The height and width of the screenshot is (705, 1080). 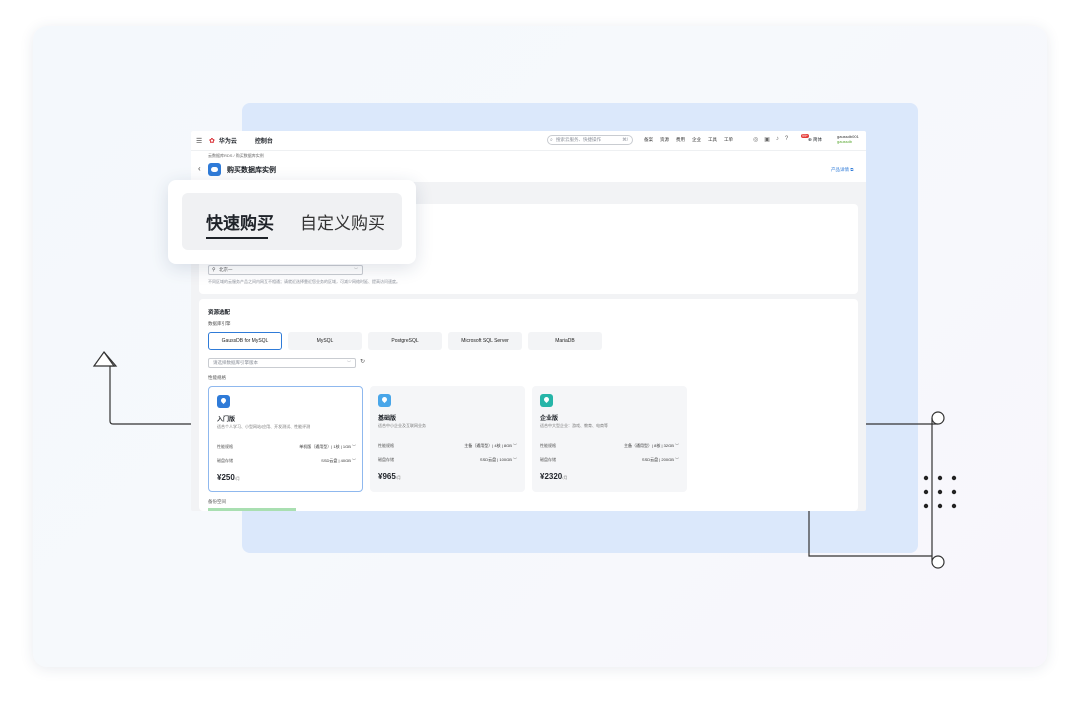 I want to click on huawei-logo-icon: ✿, so click(x=212, y=141).